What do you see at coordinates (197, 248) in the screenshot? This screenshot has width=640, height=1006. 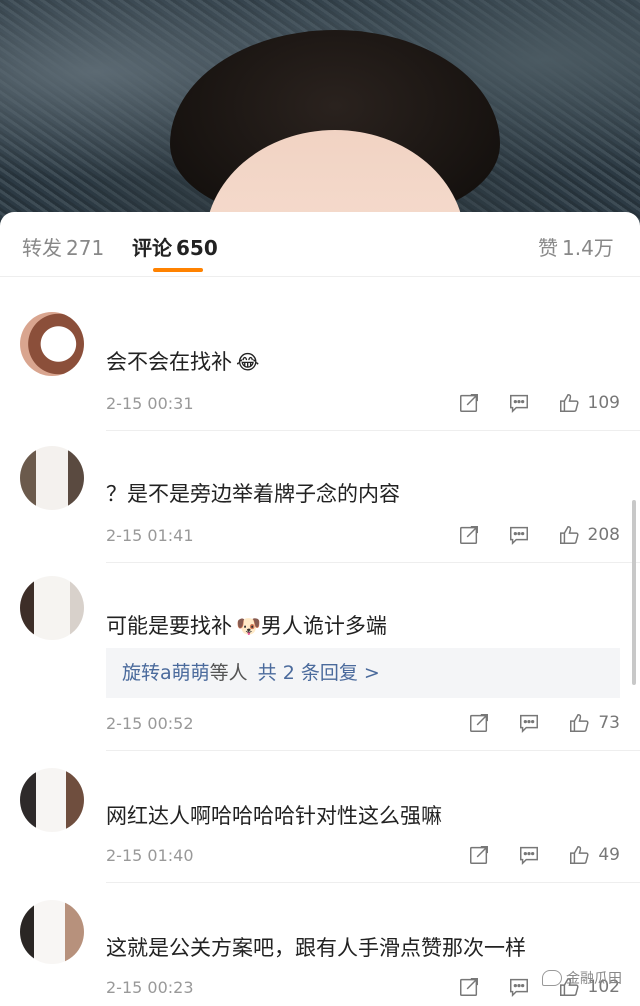 I see `tab-comments-count: 650` at bounding box center [197, 248].